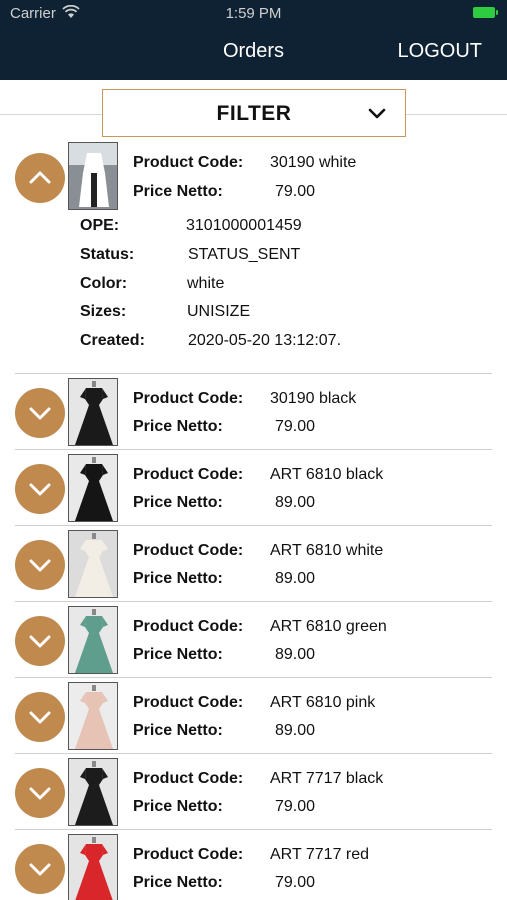  Describe the element at coordinates (107, 254) in the screenshot. I see `status-label: Status:` at that location.